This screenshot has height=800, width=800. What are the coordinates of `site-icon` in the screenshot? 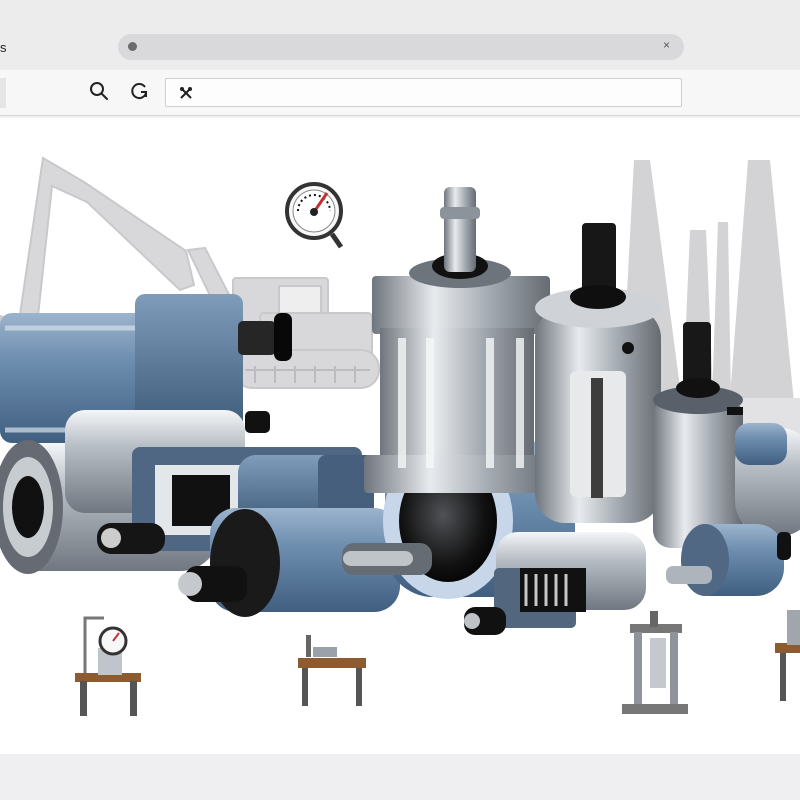 It's located at (132, 46).